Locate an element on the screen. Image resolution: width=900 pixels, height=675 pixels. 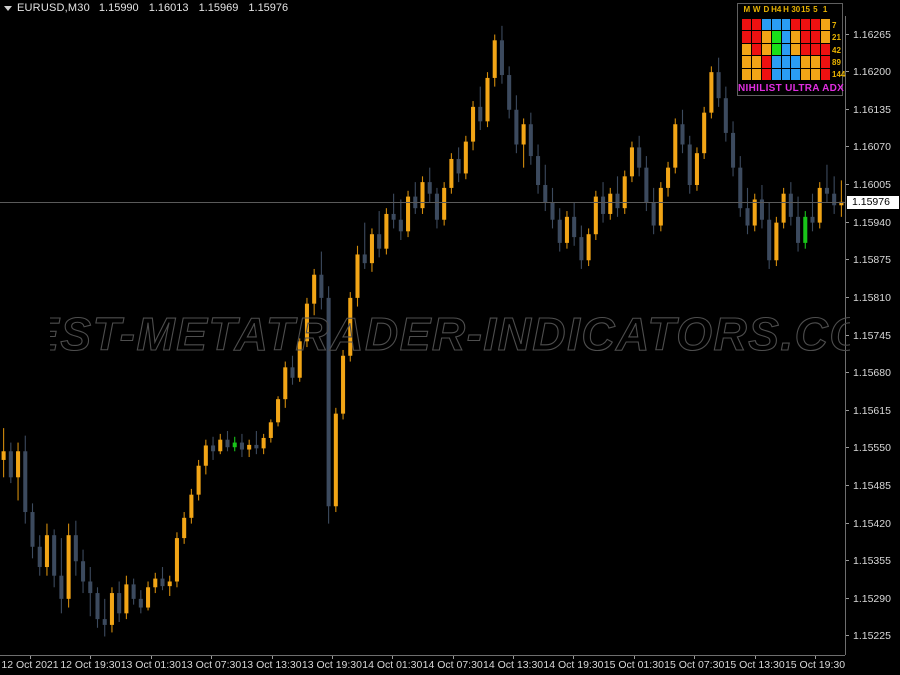
indicator-column-label: W is located at coordinates (756, 9).